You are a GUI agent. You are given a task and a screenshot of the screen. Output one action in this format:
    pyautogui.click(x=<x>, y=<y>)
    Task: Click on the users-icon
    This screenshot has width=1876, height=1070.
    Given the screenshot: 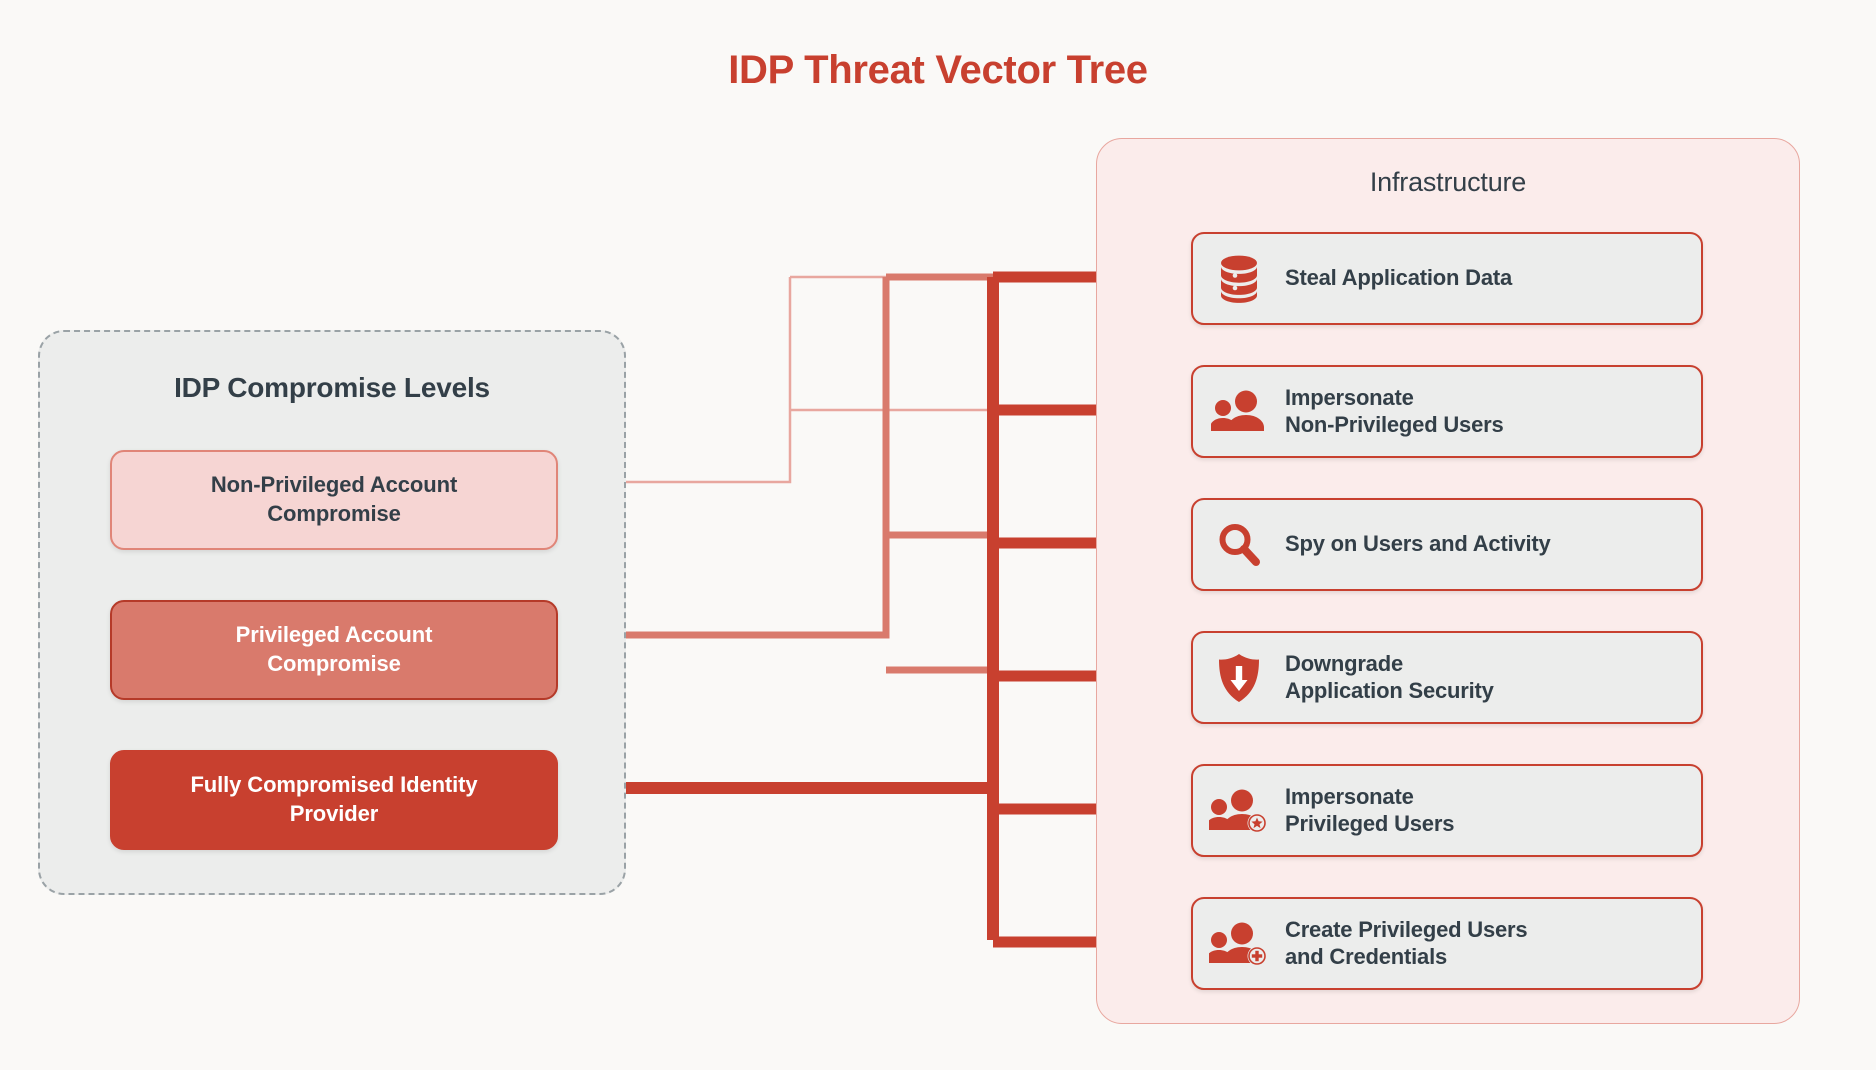 What is the action you would take?
    pyautogui.click(x=1239, y=412)
    